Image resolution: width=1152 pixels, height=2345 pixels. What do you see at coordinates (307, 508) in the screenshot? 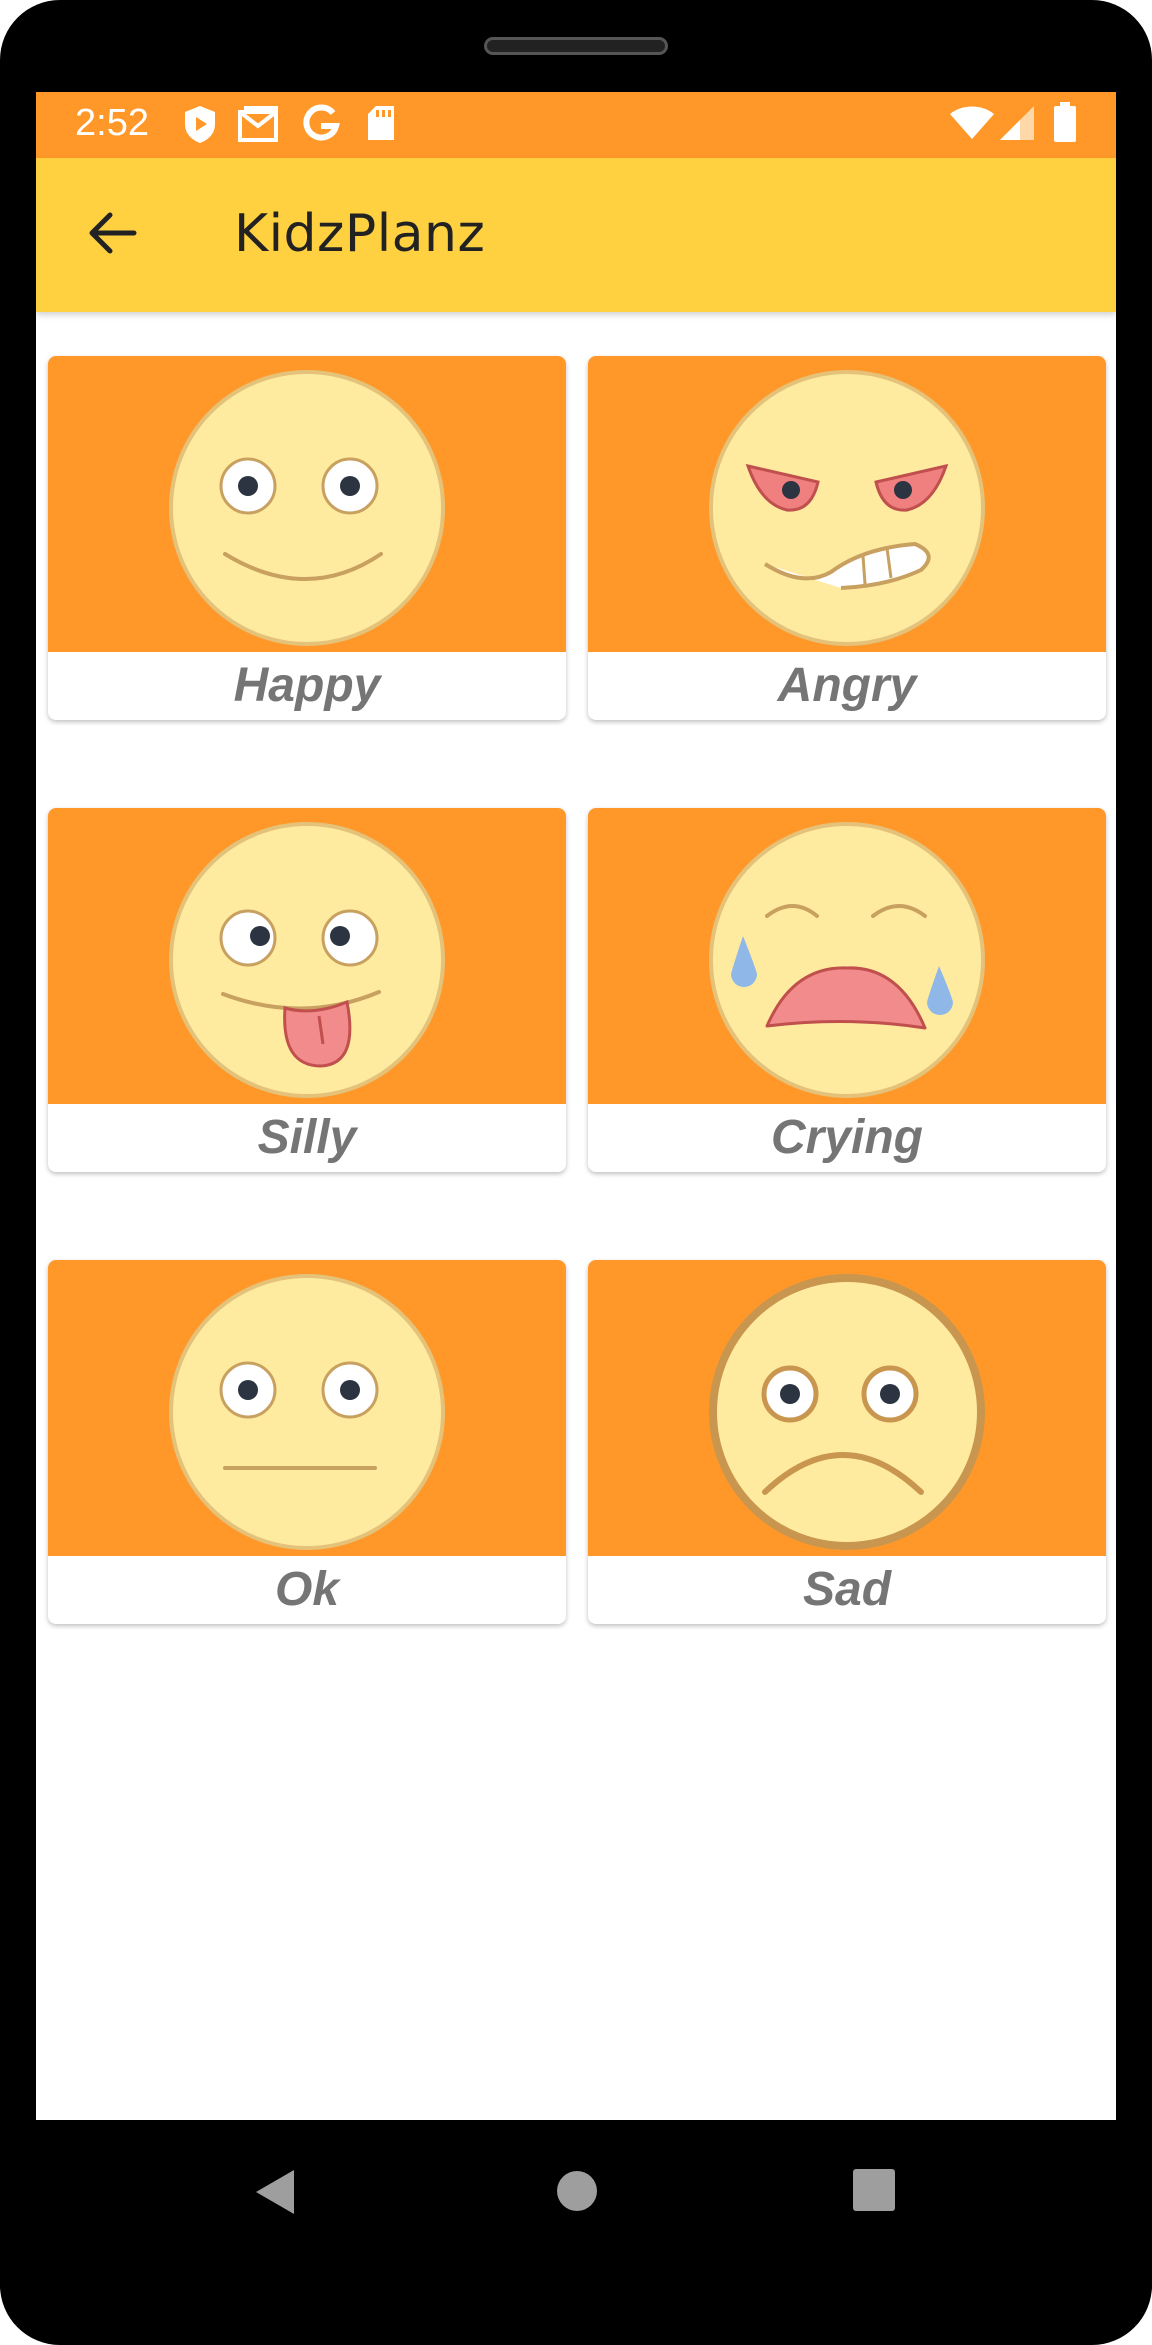
I see `happy-face-icon` at bounding box center [307, 508].